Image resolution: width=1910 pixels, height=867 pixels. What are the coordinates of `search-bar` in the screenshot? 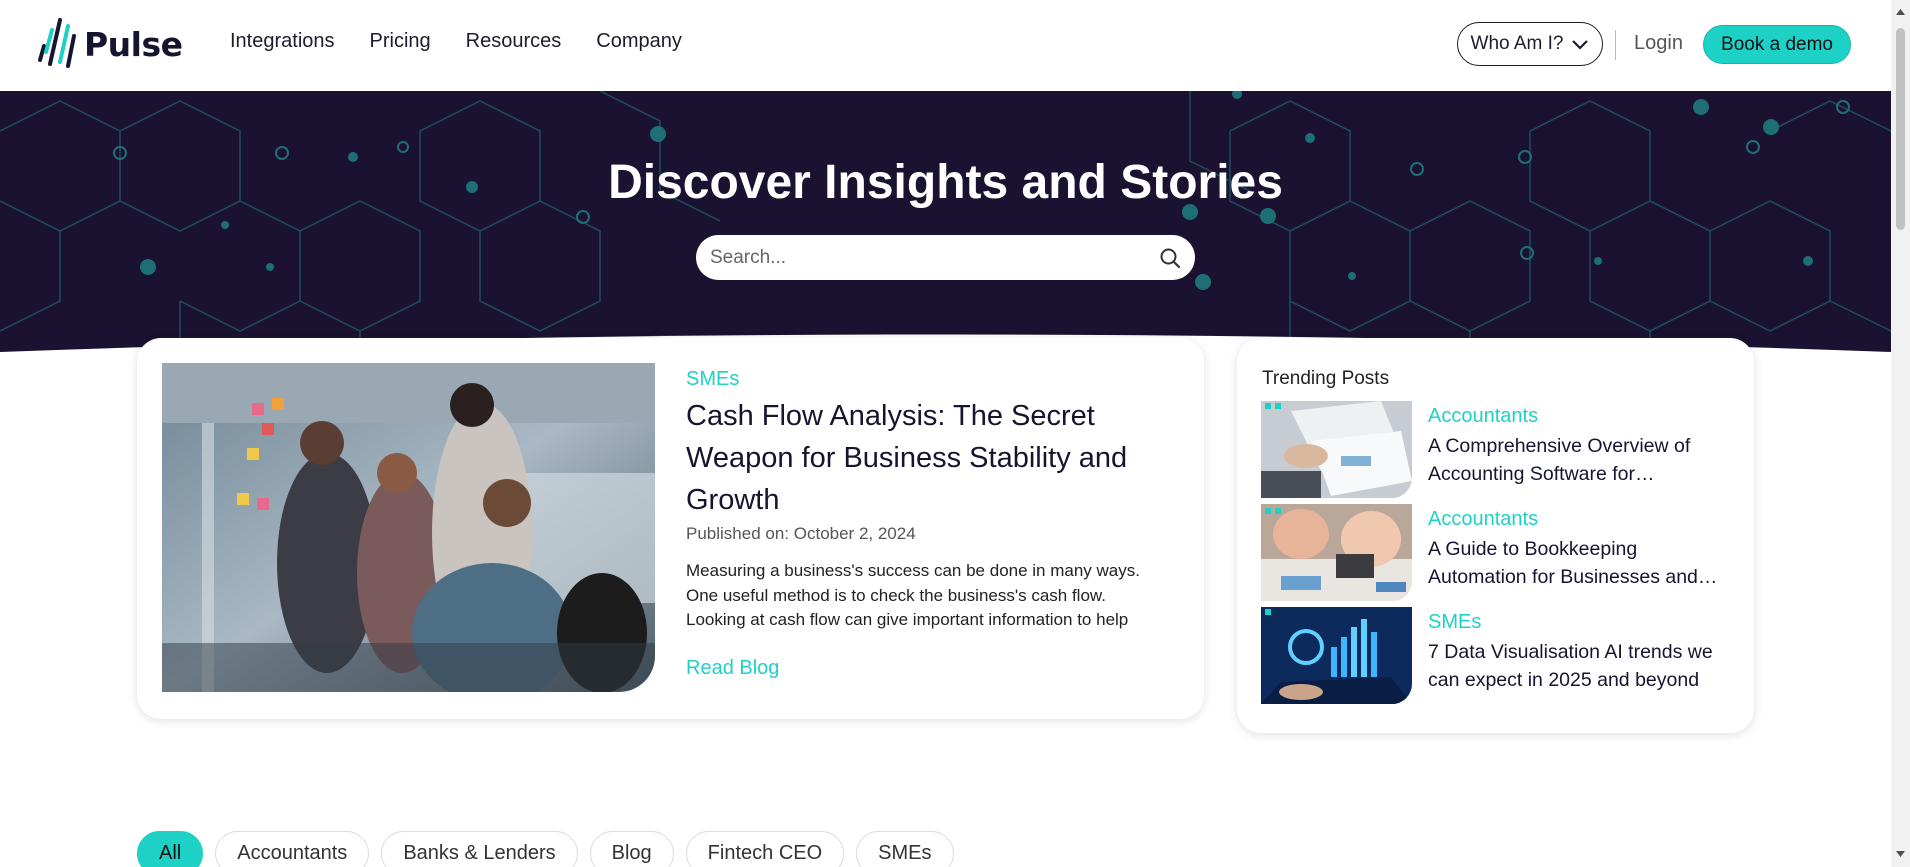 It's located at (945, 257).